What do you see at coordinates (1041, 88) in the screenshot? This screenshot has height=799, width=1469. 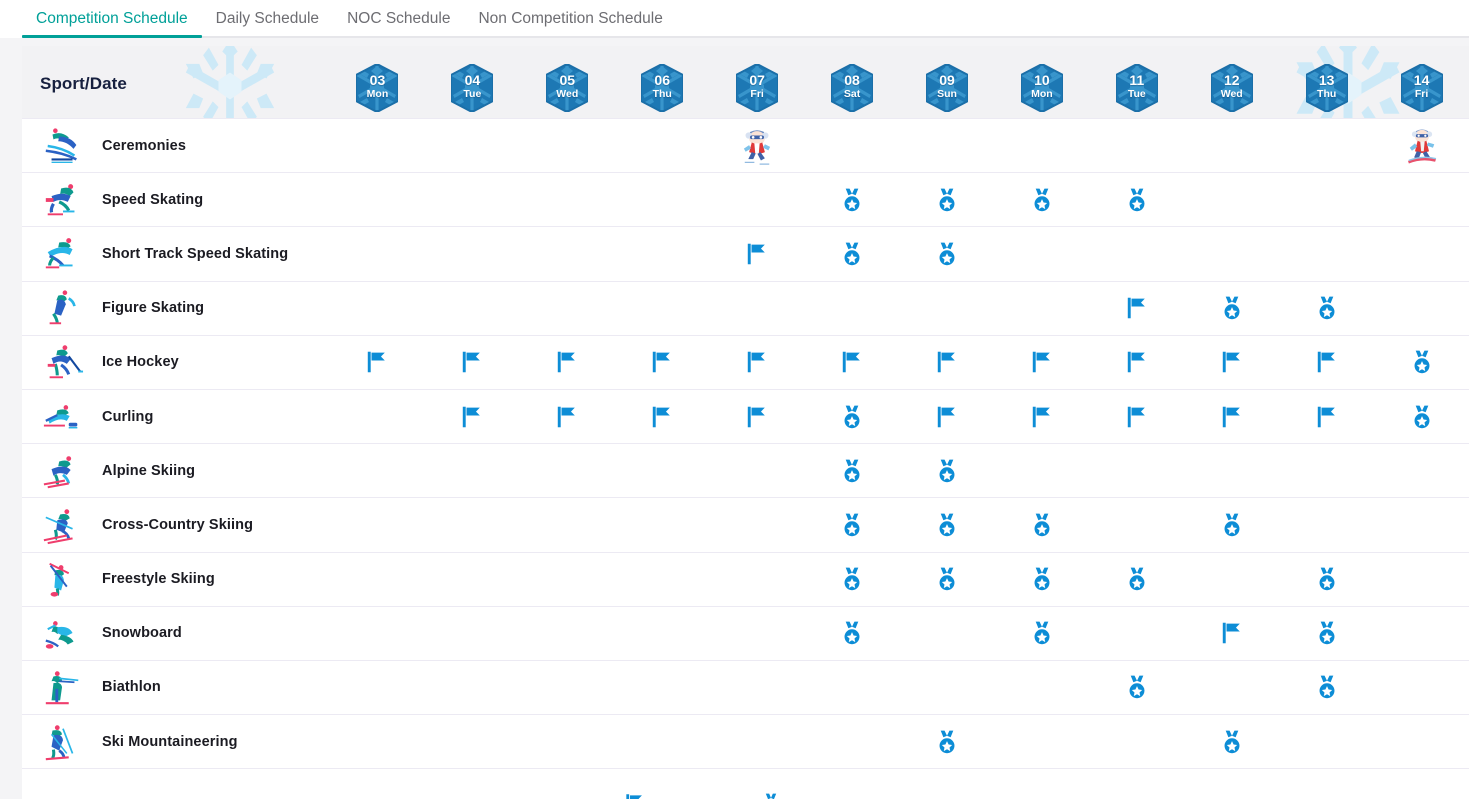 I see `date-header-10: 10Mon` at bounding box center [1041, 88].